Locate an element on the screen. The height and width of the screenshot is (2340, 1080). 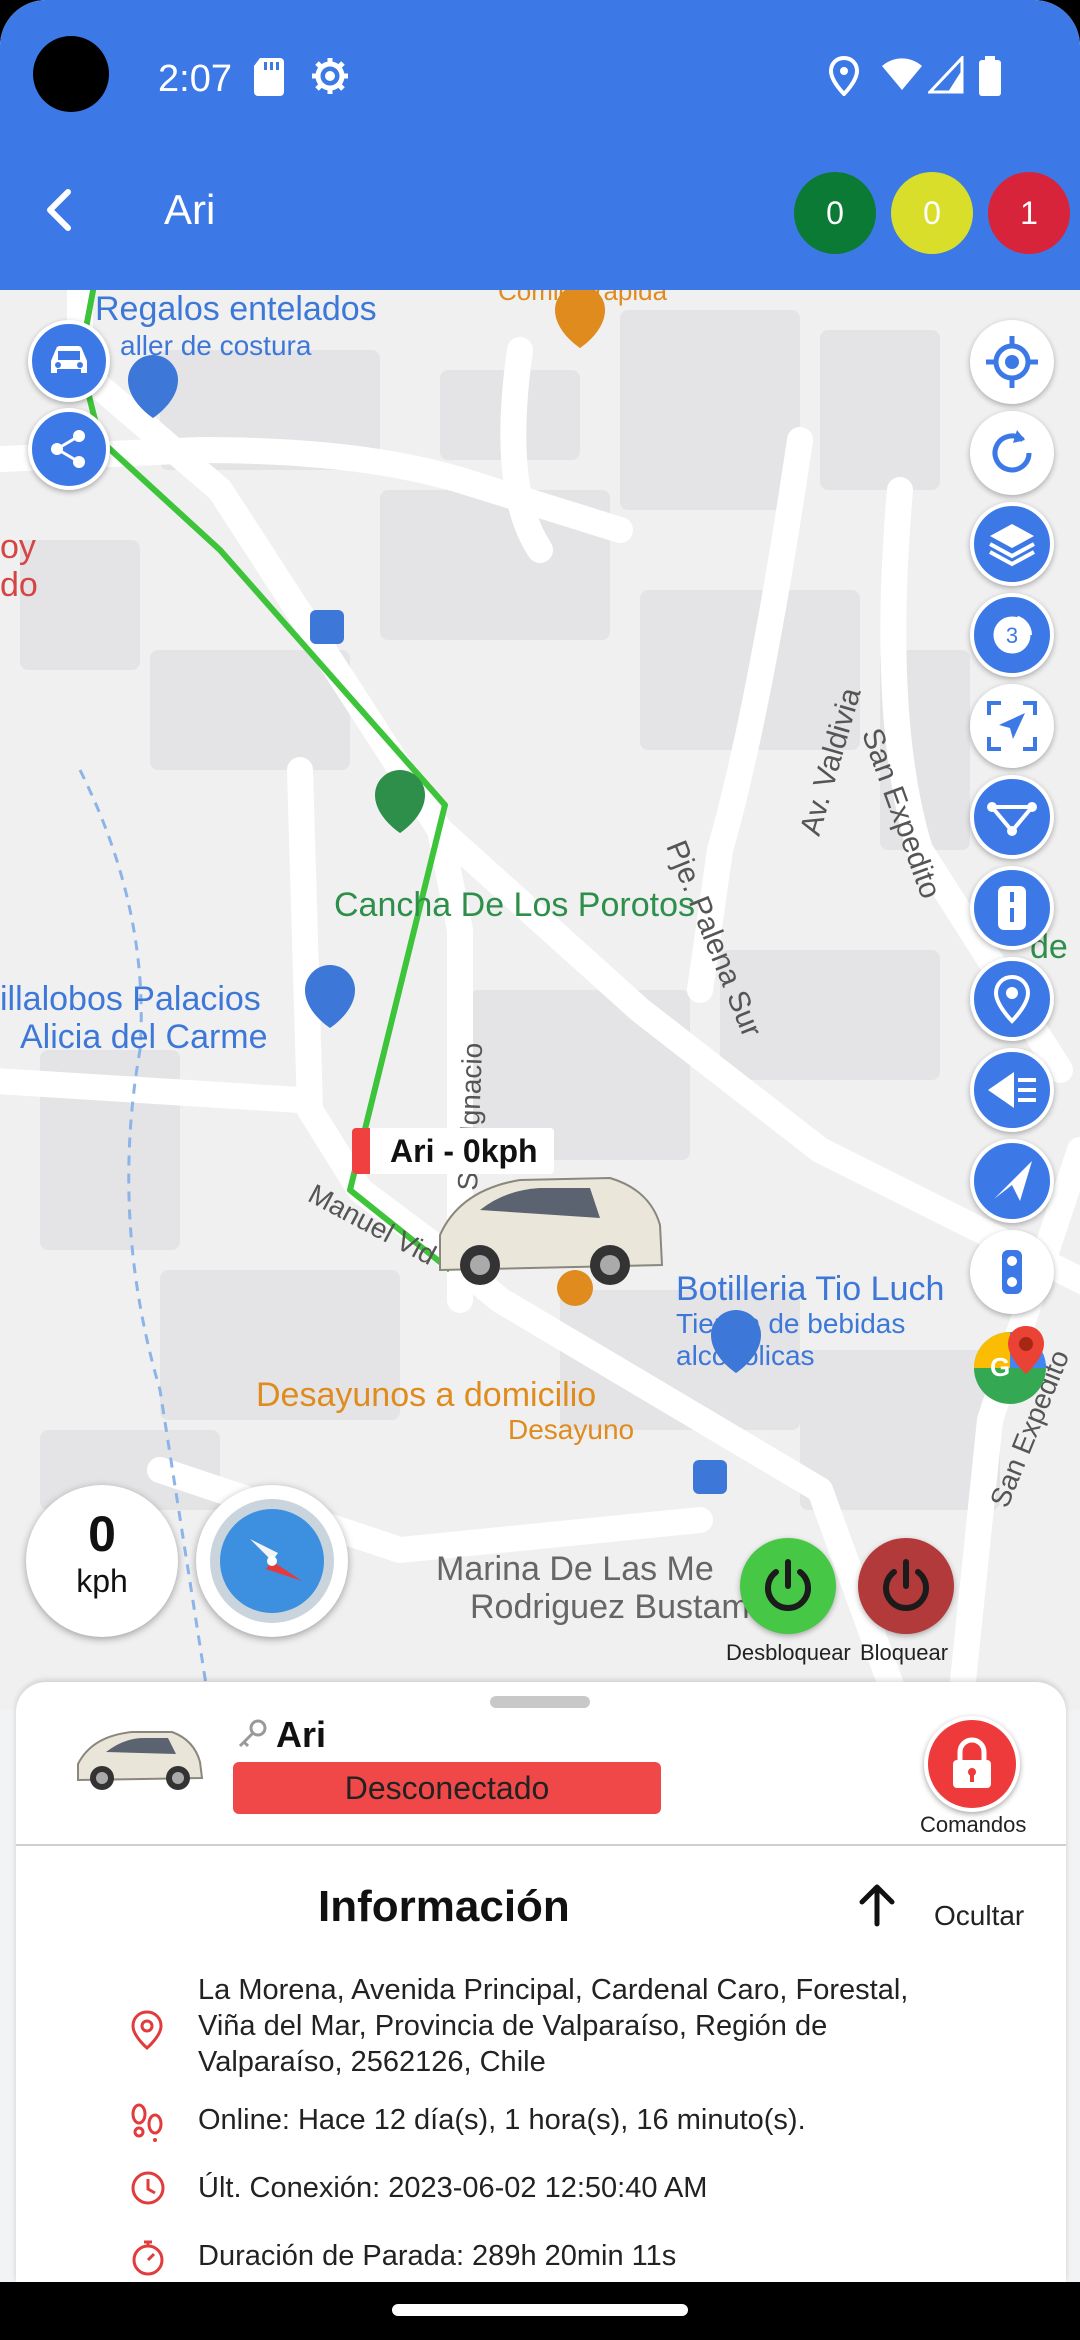
navigation-arrow-icon is located at coordinates (1013, 1181).